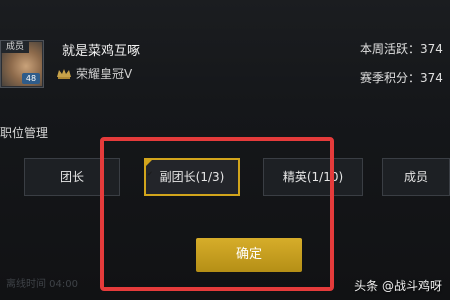 The height and width of the screenshot is (300, 450). Describe the element at coordinates (101, 51) in the screenshot. I see `player-name: 就是菜鸡互啄` at that location.